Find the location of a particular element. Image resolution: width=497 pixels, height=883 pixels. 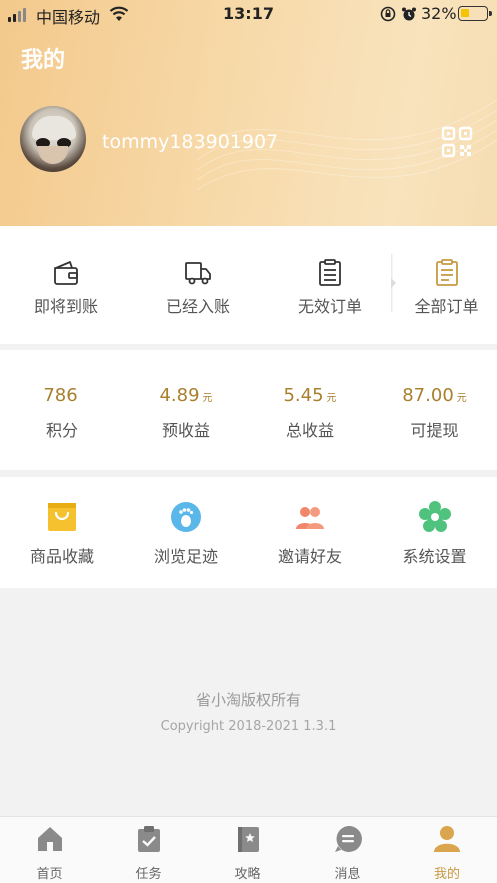

flower-gear-icon is located at coordinates (434, 516).